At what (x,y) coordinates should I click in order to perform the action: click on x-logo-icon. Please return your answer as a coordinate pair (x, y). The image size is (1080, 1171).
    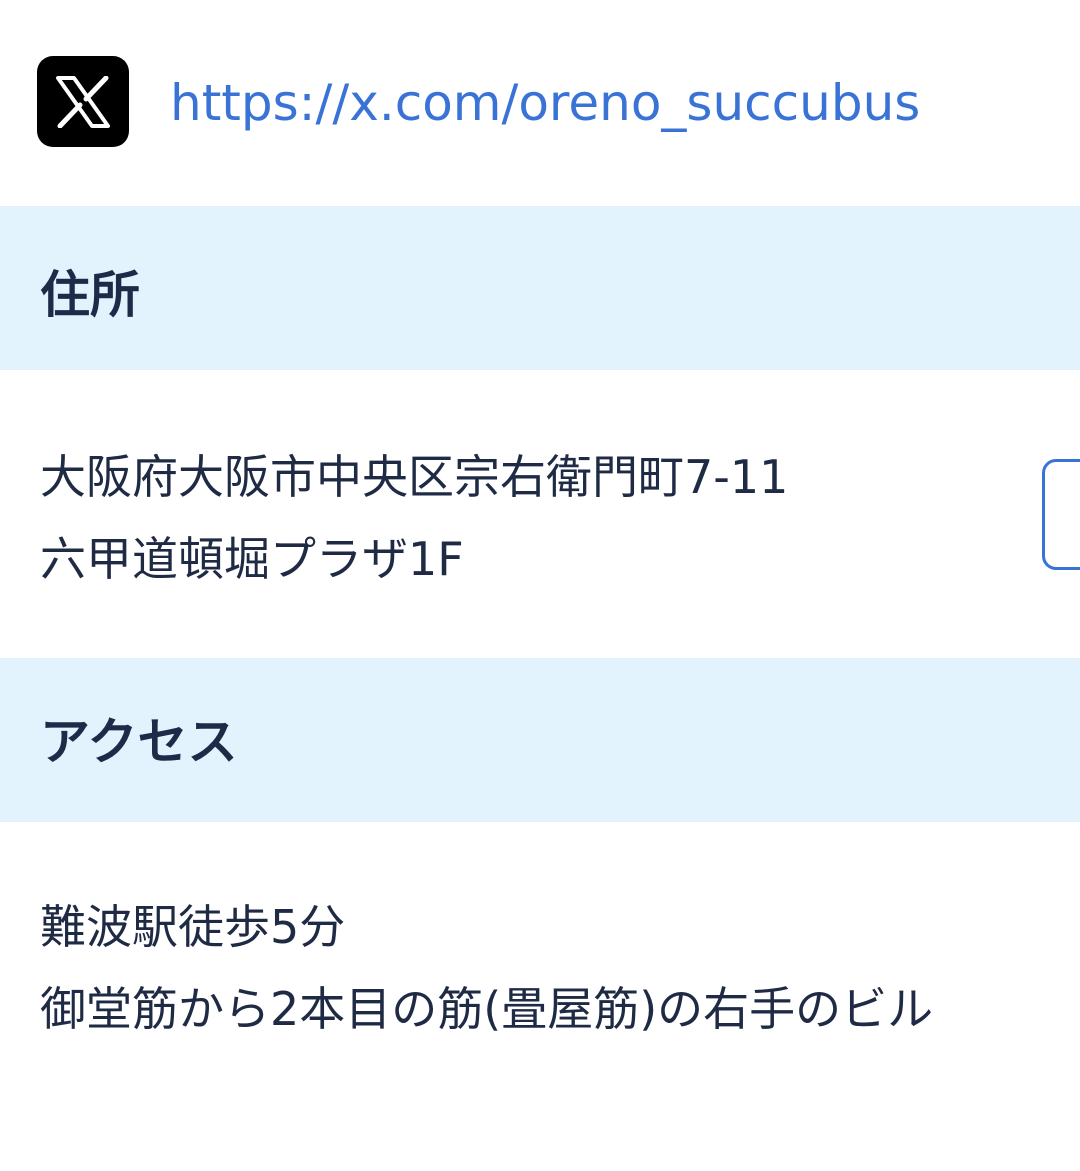
    Looking at the image, I should click on (83, 101).